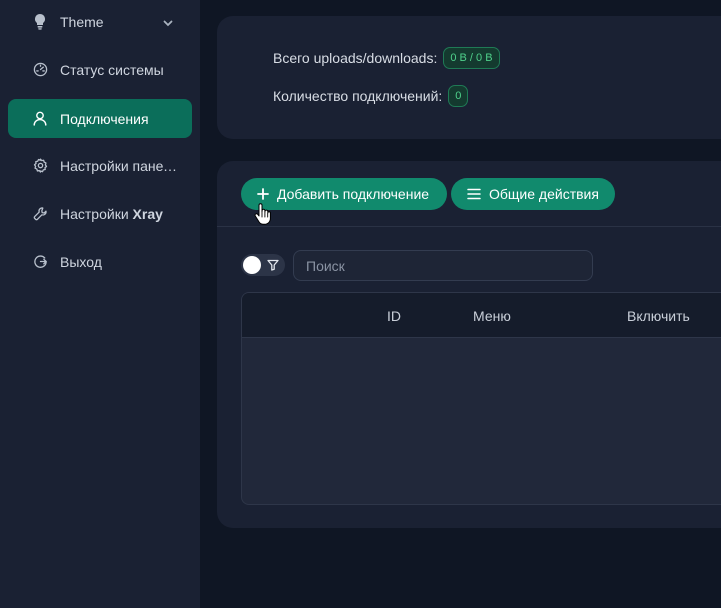 The image size is (721, 608). What do you see at coordinates (104, 118) in the screenshot?
I see `sidebar-item-label: Подключения` at bounding box center [104, 118].